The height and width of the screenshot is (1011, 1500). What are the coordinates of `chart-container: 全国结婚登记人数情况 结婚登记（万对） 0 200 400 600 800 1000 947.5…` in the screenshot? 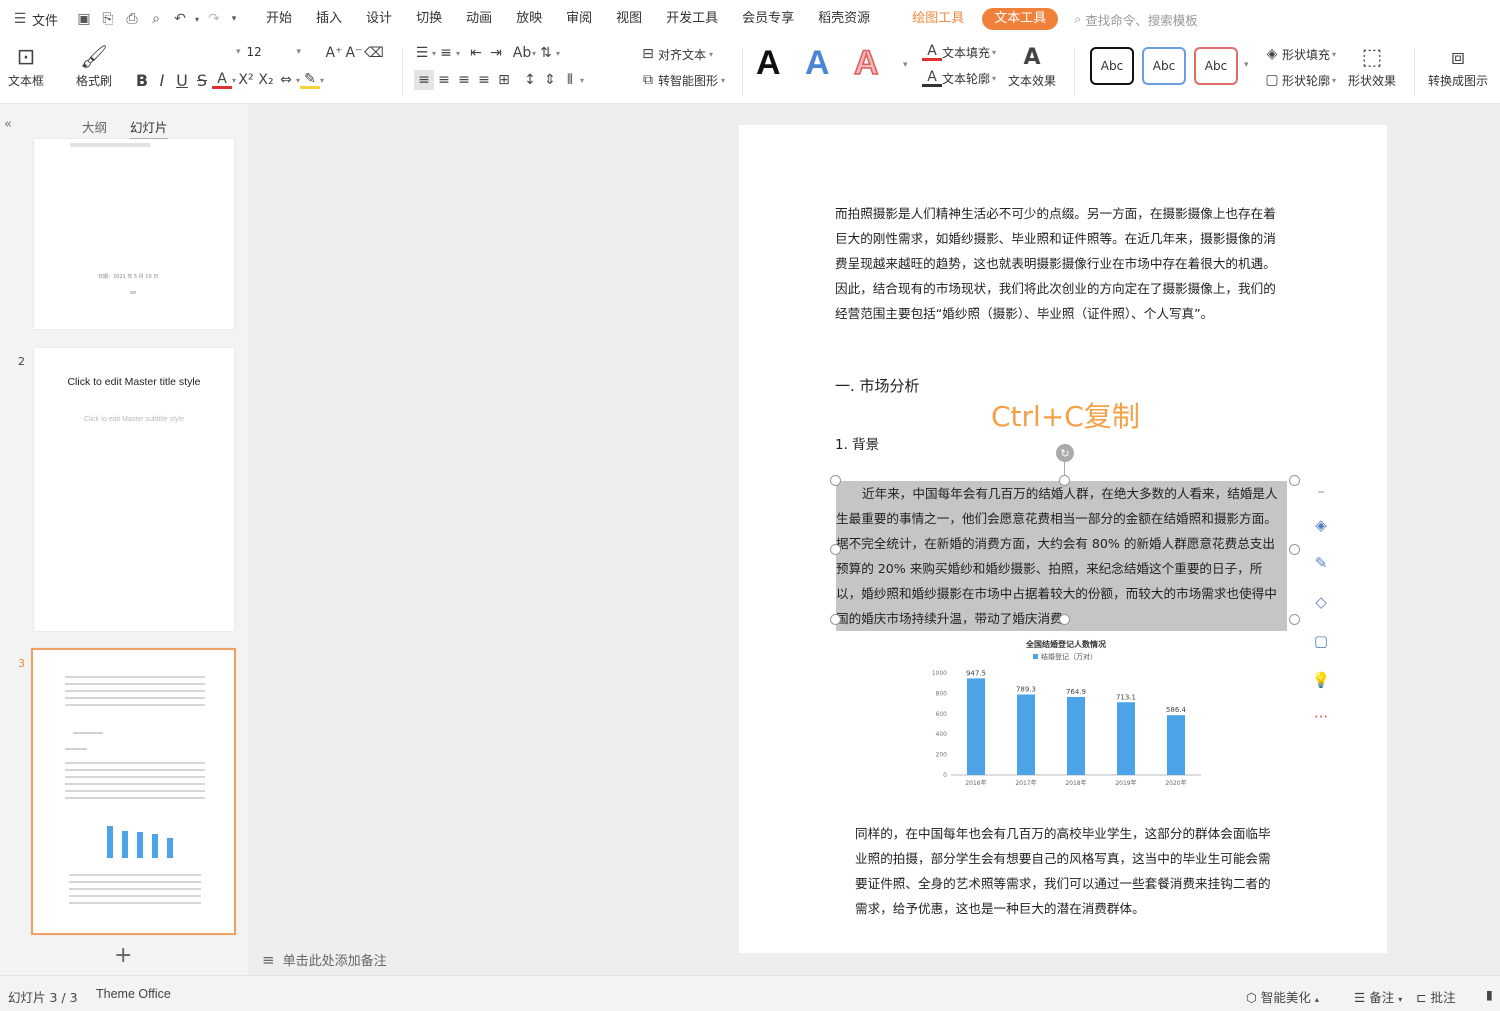 It's located at (1066, 715).